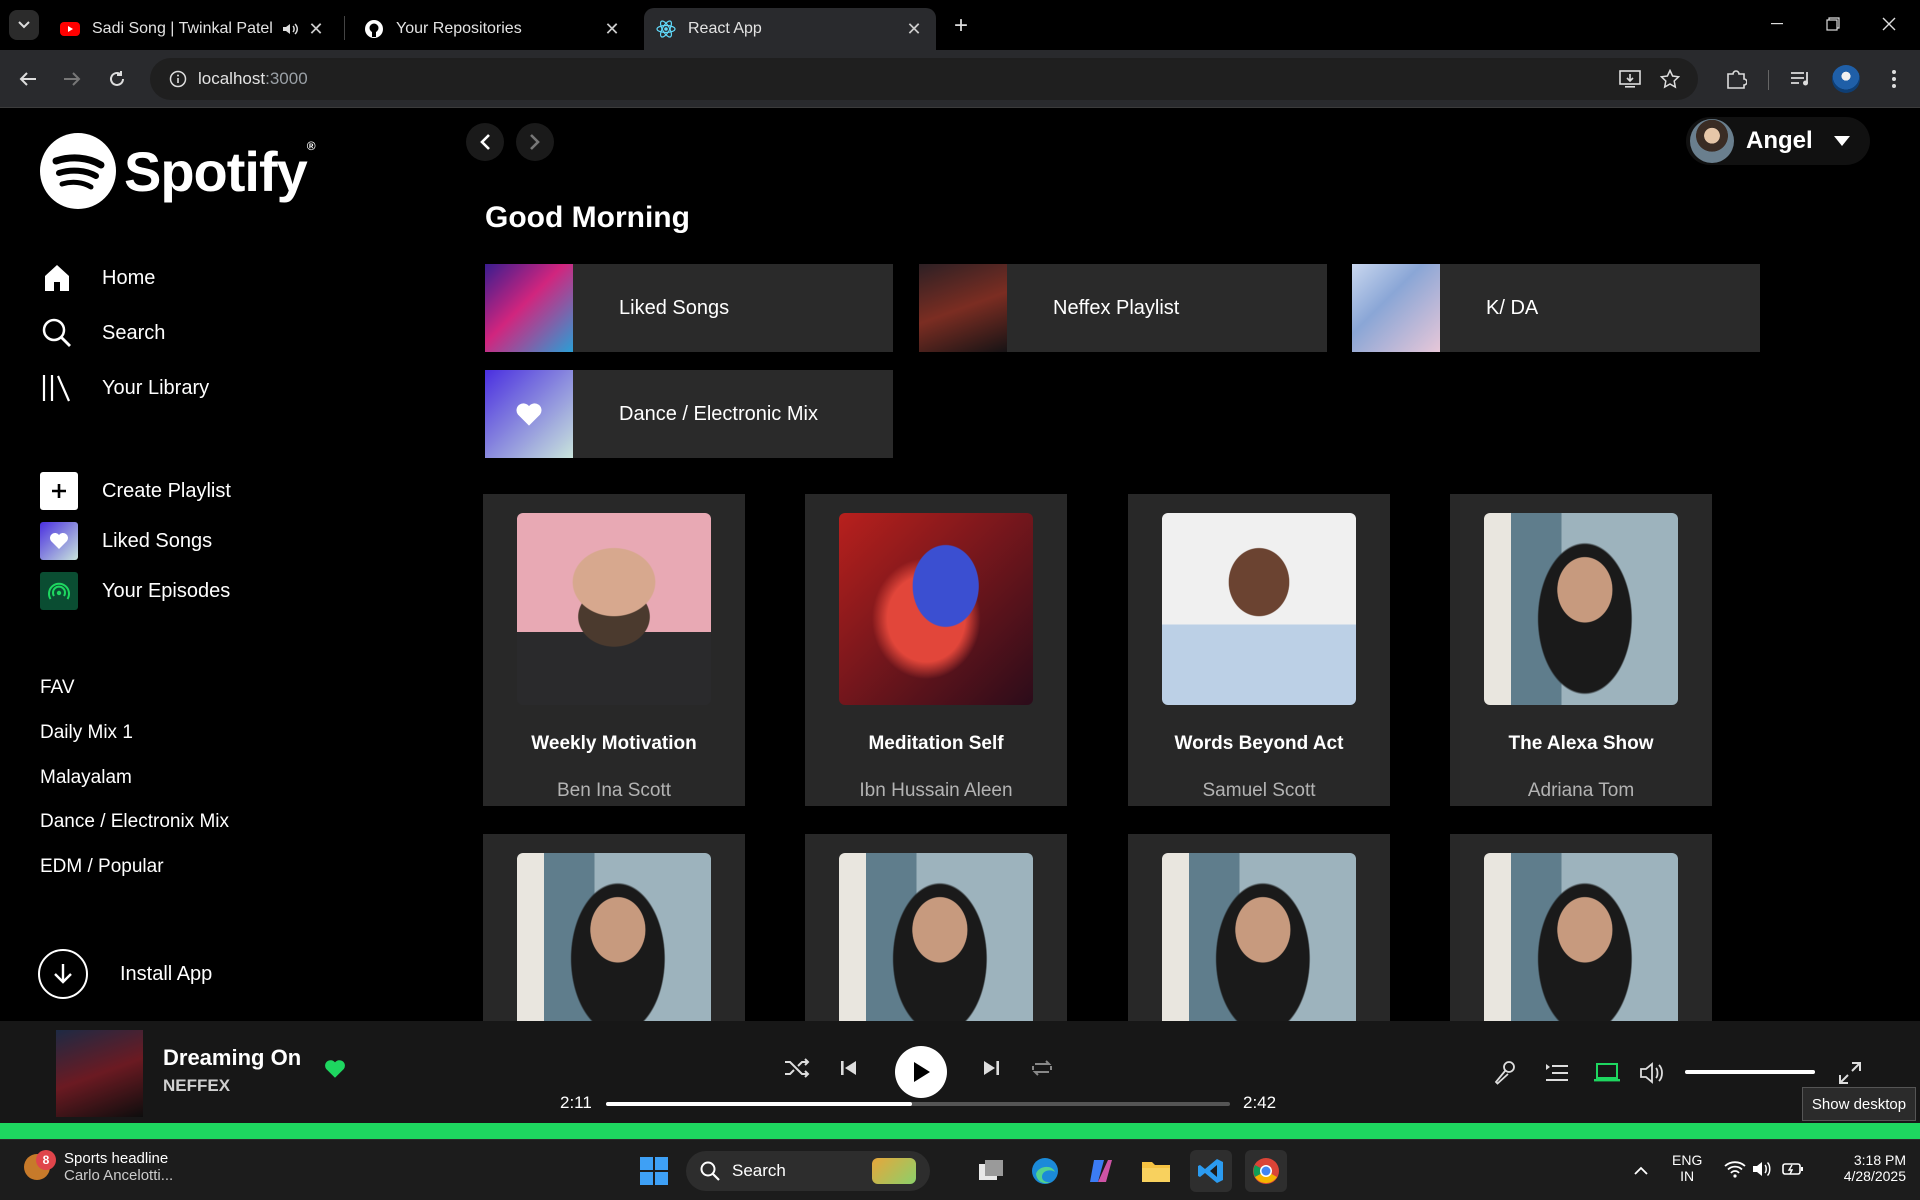 This screenshot has height=1200, width=1920. Describe the element at coordinates (1259, 790) in the screenshot. I see `card-subtitle: Samuel Scott` at that location.